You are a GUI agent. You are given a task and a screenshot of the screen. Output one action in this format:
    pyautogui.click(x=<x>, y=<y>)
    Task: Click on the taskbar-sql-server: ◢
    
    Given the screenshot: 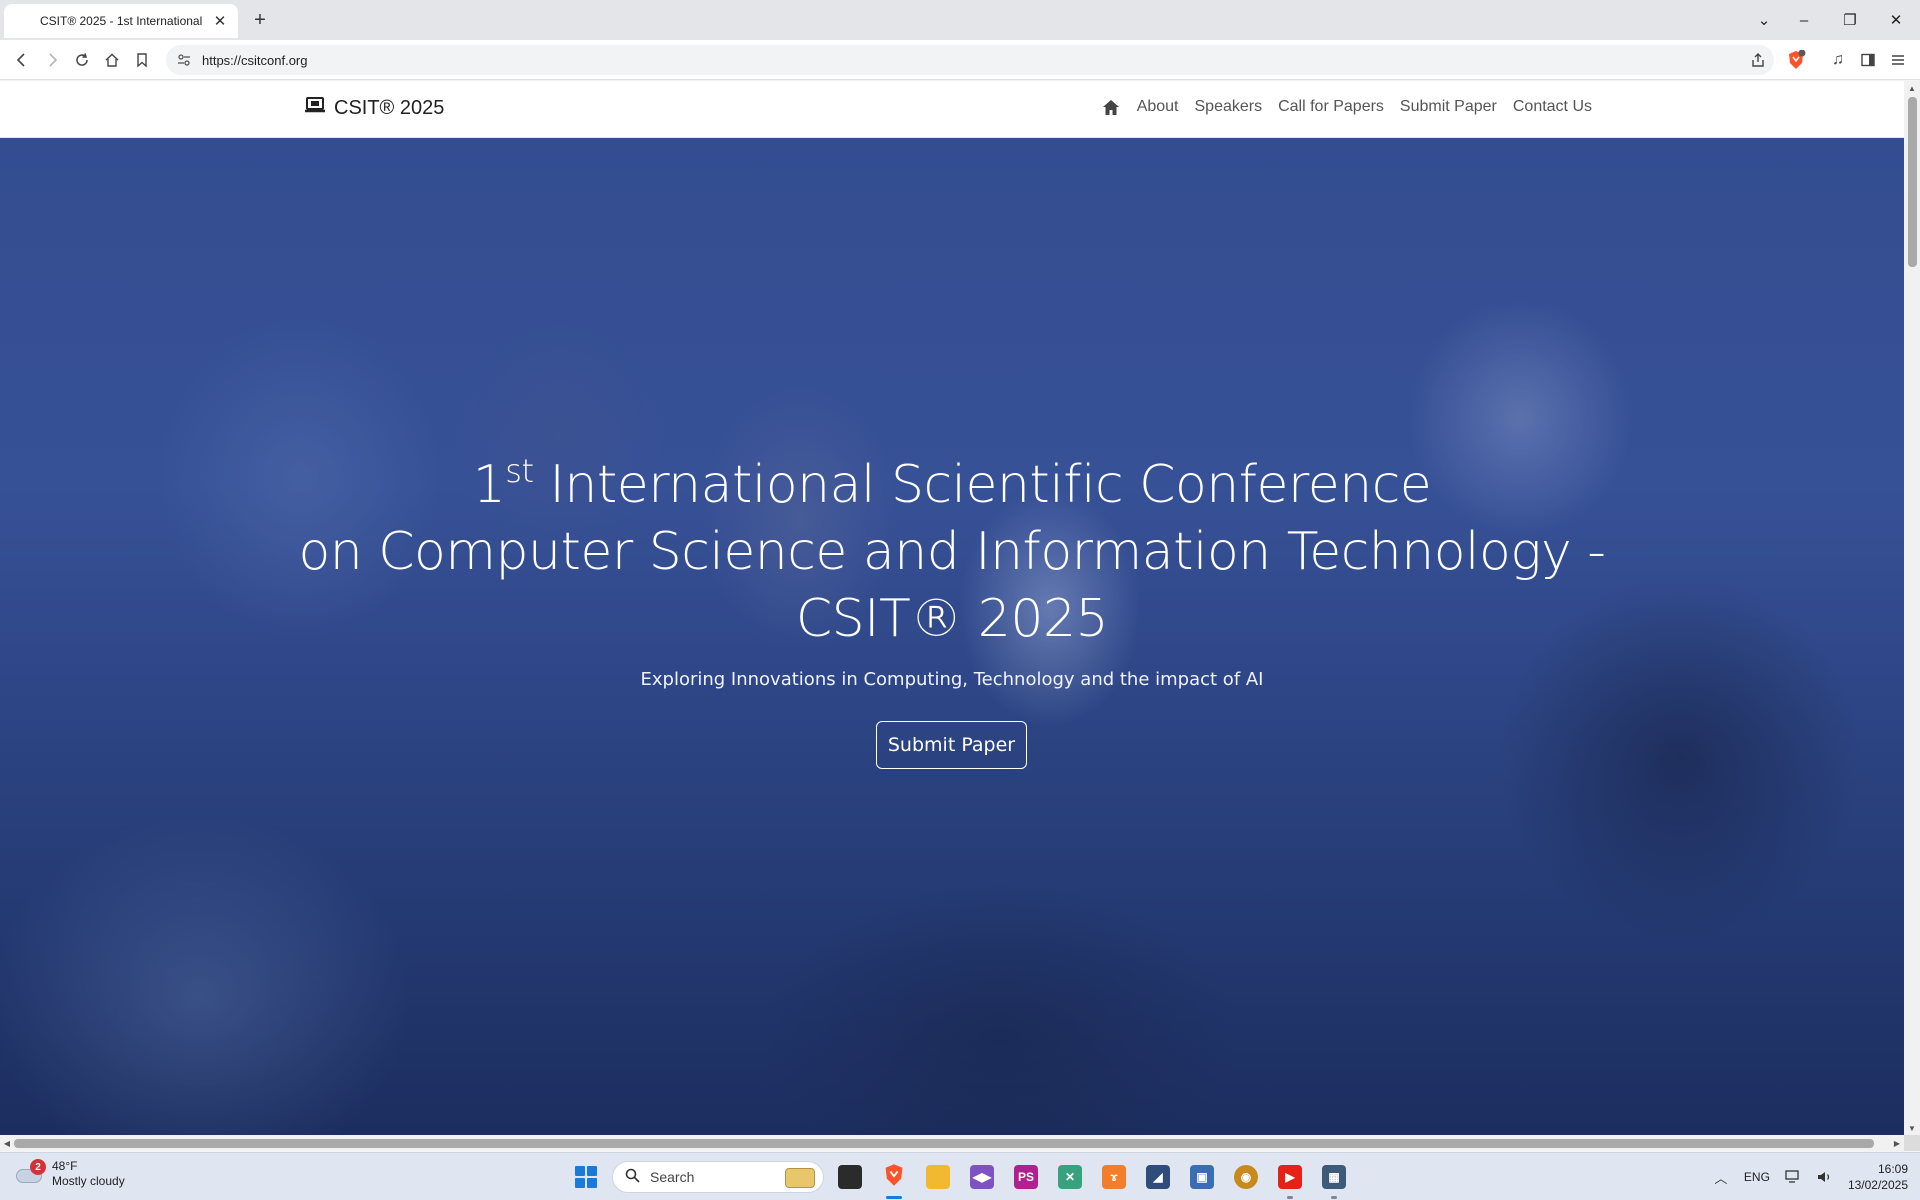 What is the action you would take?
    pyautogui.click(x=1158, y=1177)
    